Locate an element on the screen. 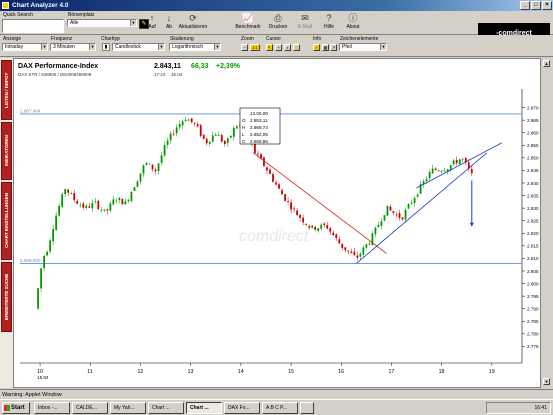 The image size is (553, 415). ab-button: ↓ Ab is located at coordinates (169, 23).